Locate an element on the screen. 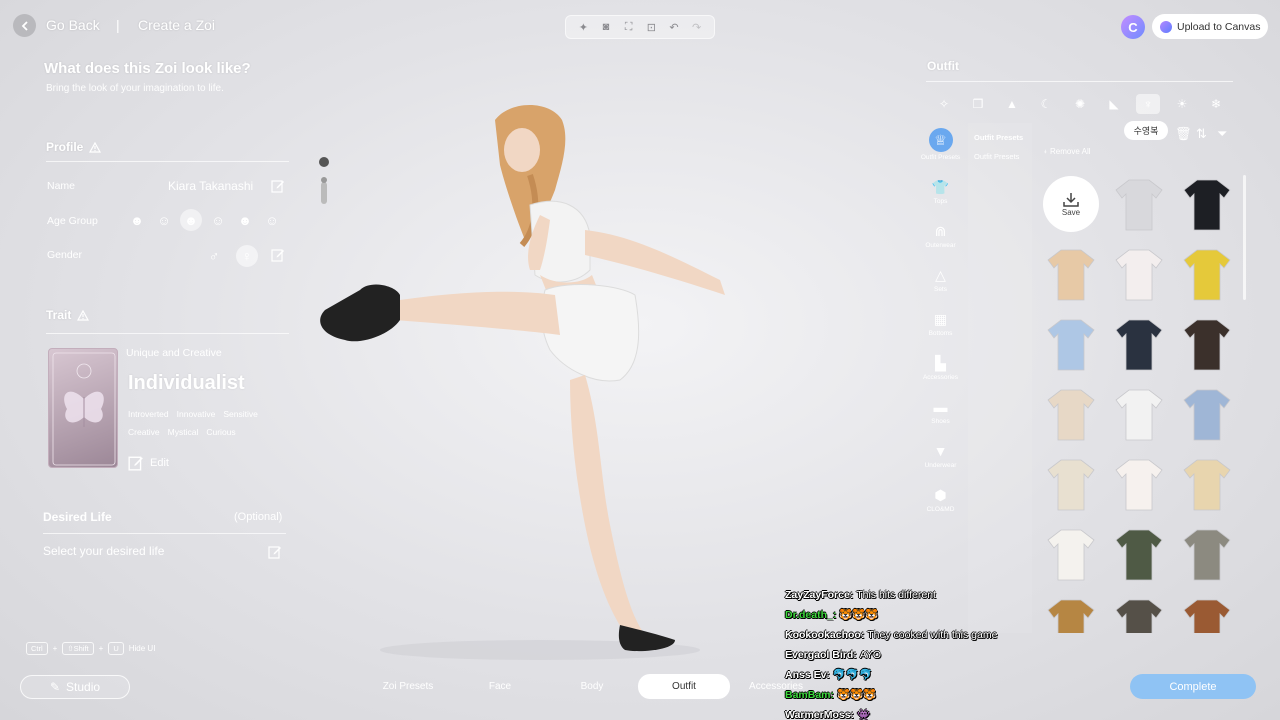  outfit-scrollbar is located at coordinates (1244, 237).